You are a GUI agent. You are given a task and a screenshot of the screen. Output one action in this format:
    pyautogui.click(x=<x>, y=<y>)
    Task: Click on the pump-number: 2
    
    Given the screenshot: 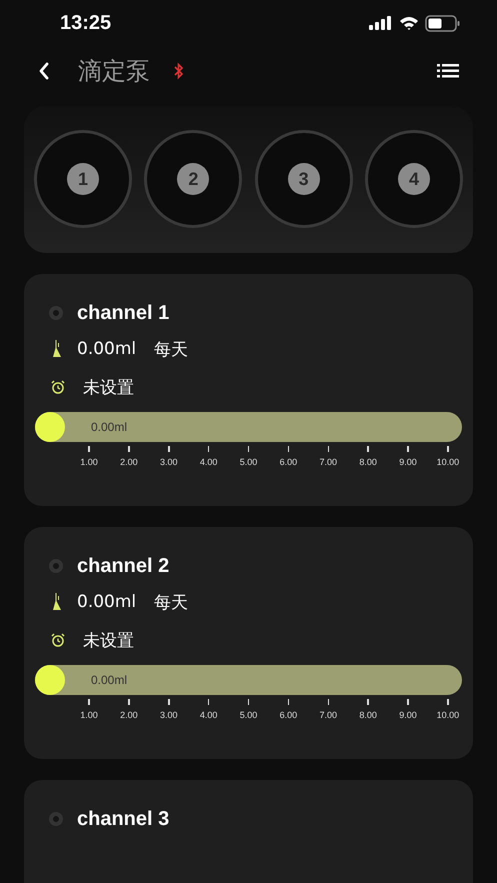 What is the action you would take?
    pyautogui.click(x=193, y=179)
    